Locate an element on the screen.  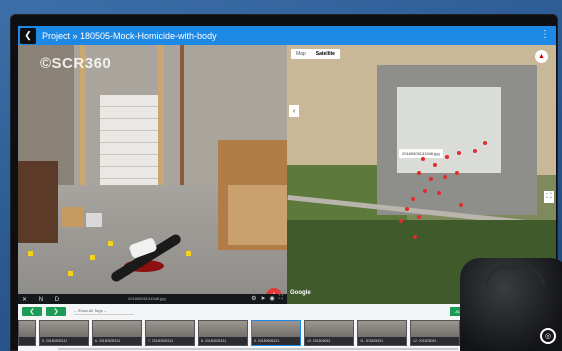
thumbnail: 10. 201805051 is located at coordinates (329, 333).